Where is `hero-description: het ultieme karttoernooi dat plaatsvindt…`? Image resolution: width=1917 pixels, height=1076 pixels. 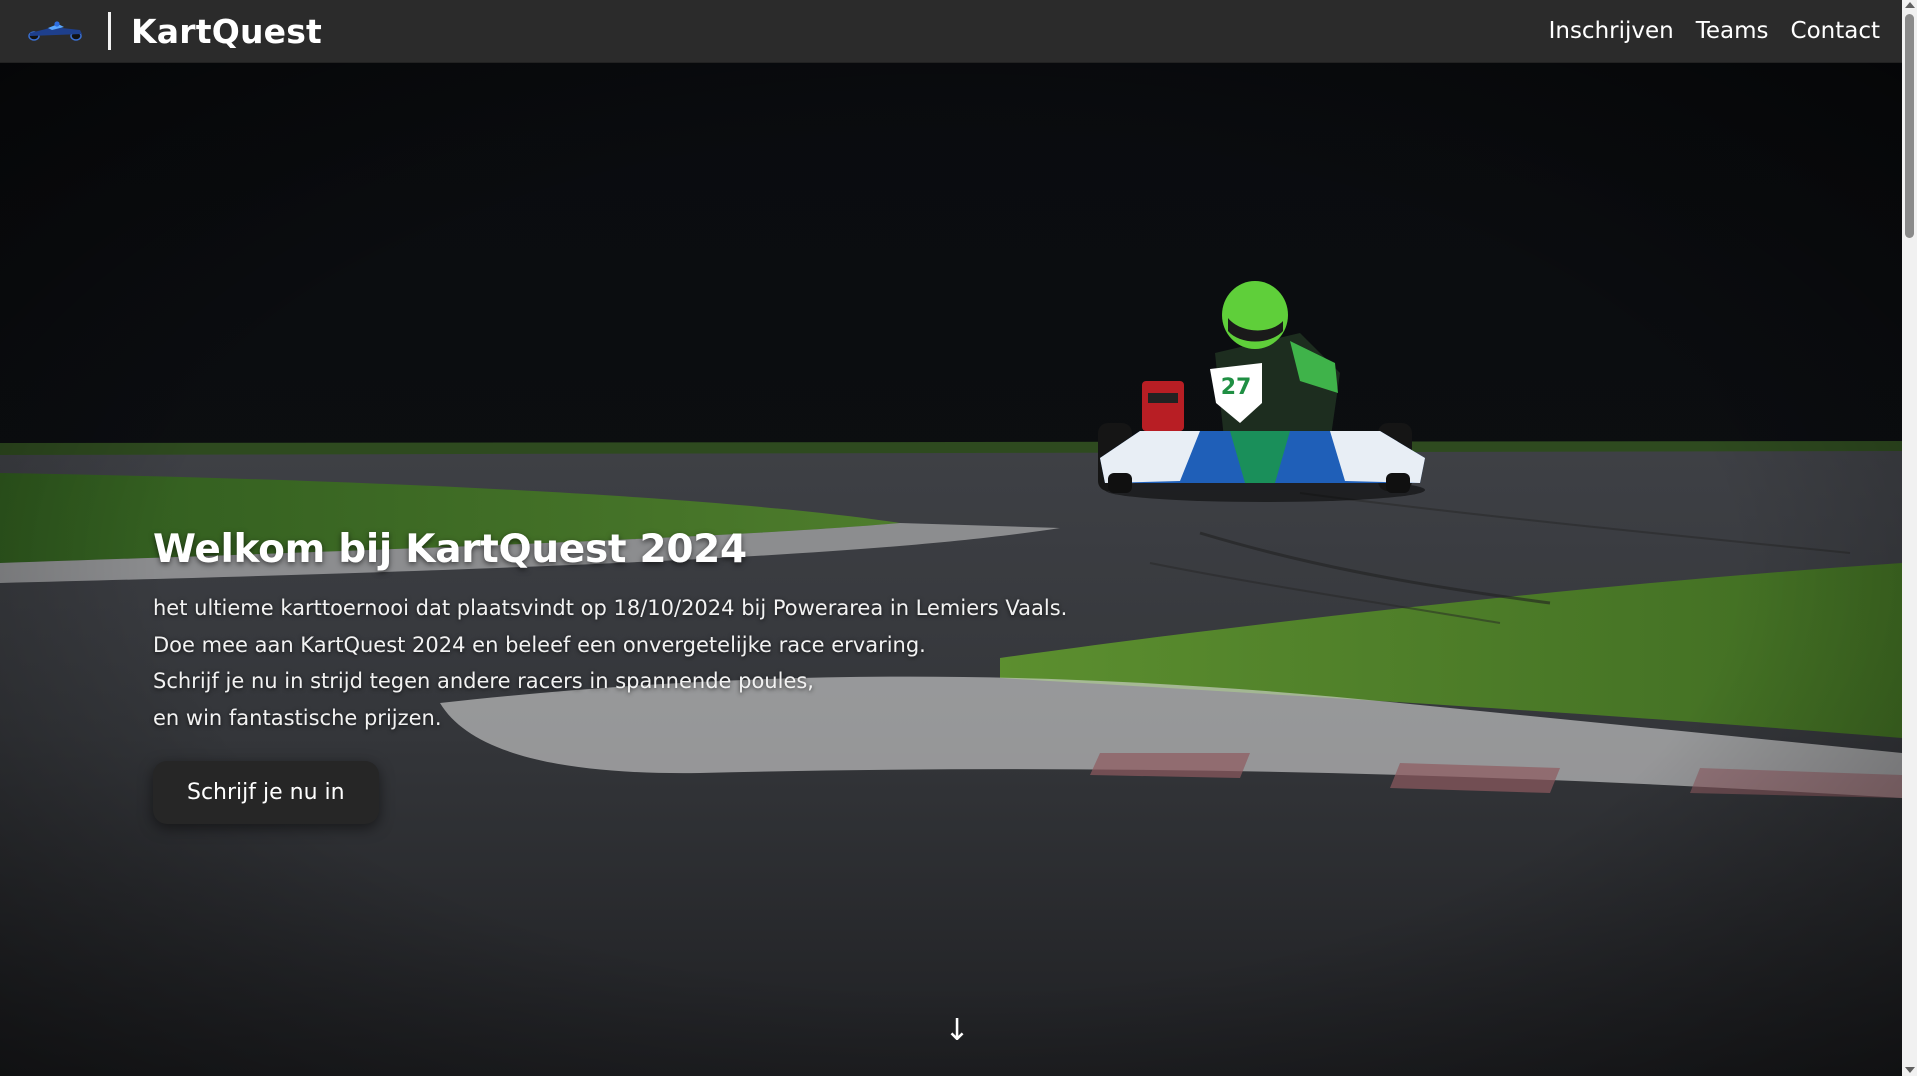
hero-description: het ultieme karttoernooi dat plaatsvindt… is located at coordinates (653, 663).